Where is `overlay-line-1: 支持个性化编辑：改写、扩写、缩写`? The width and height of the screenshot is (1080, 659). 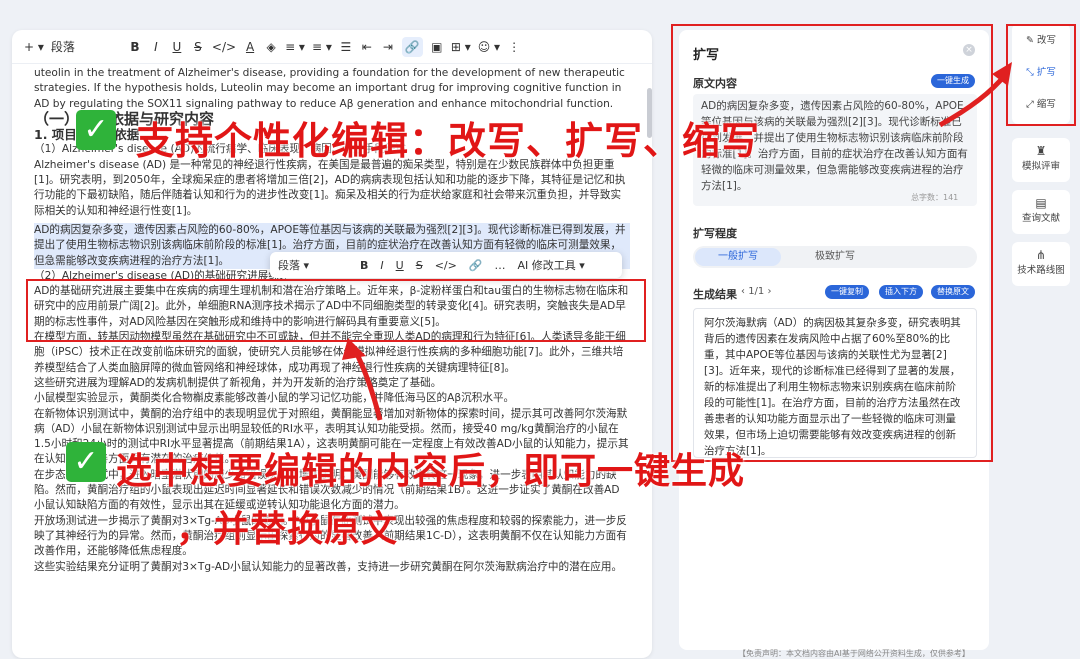
overlay-line-1: 支持个性化编辑：改写、扩写、缩写 is located at coordinates (448, 140).